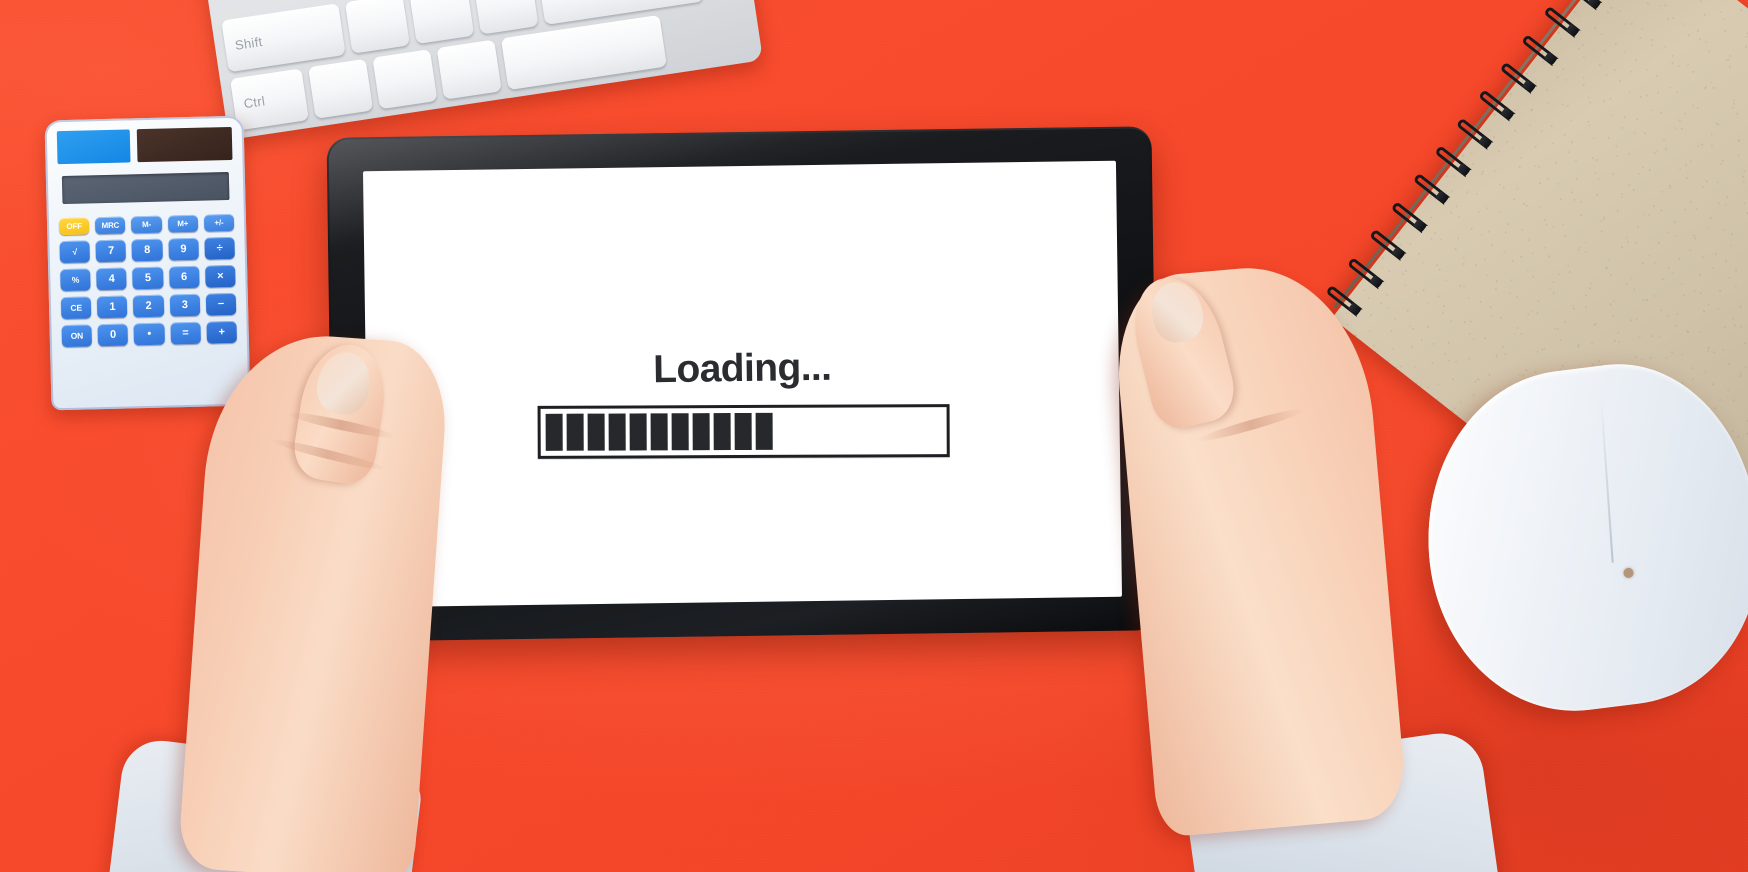 Image resolution: width=1748 pixels, height=872 pixels. I want to click on calc-key-m-minus: M-, so click(146, 224).